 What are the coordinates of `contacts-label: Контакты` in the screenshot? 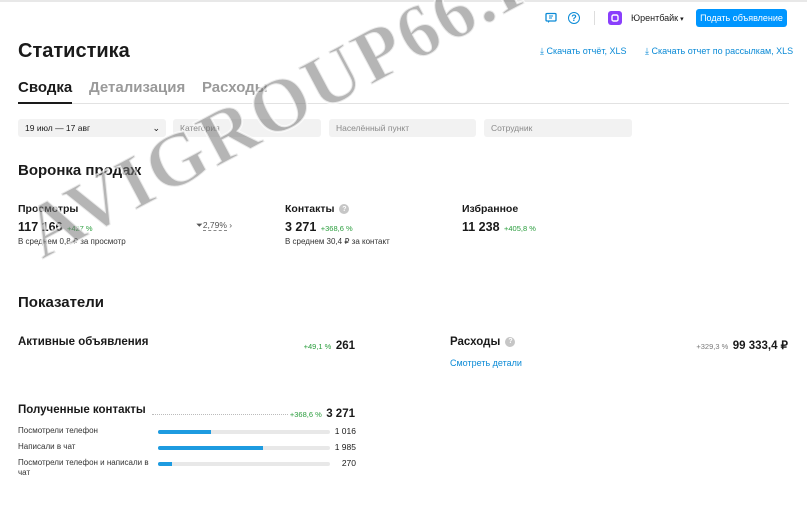 It's located at (310, 209).